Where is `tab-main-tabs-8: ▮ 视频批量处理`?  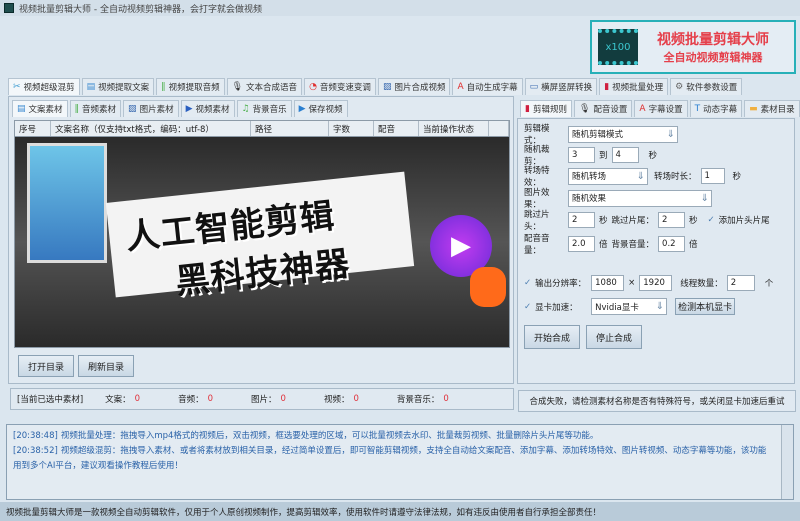 tab-main-tabs-8: ▮ 视频批量处理 is located at coordinates (634, 86).